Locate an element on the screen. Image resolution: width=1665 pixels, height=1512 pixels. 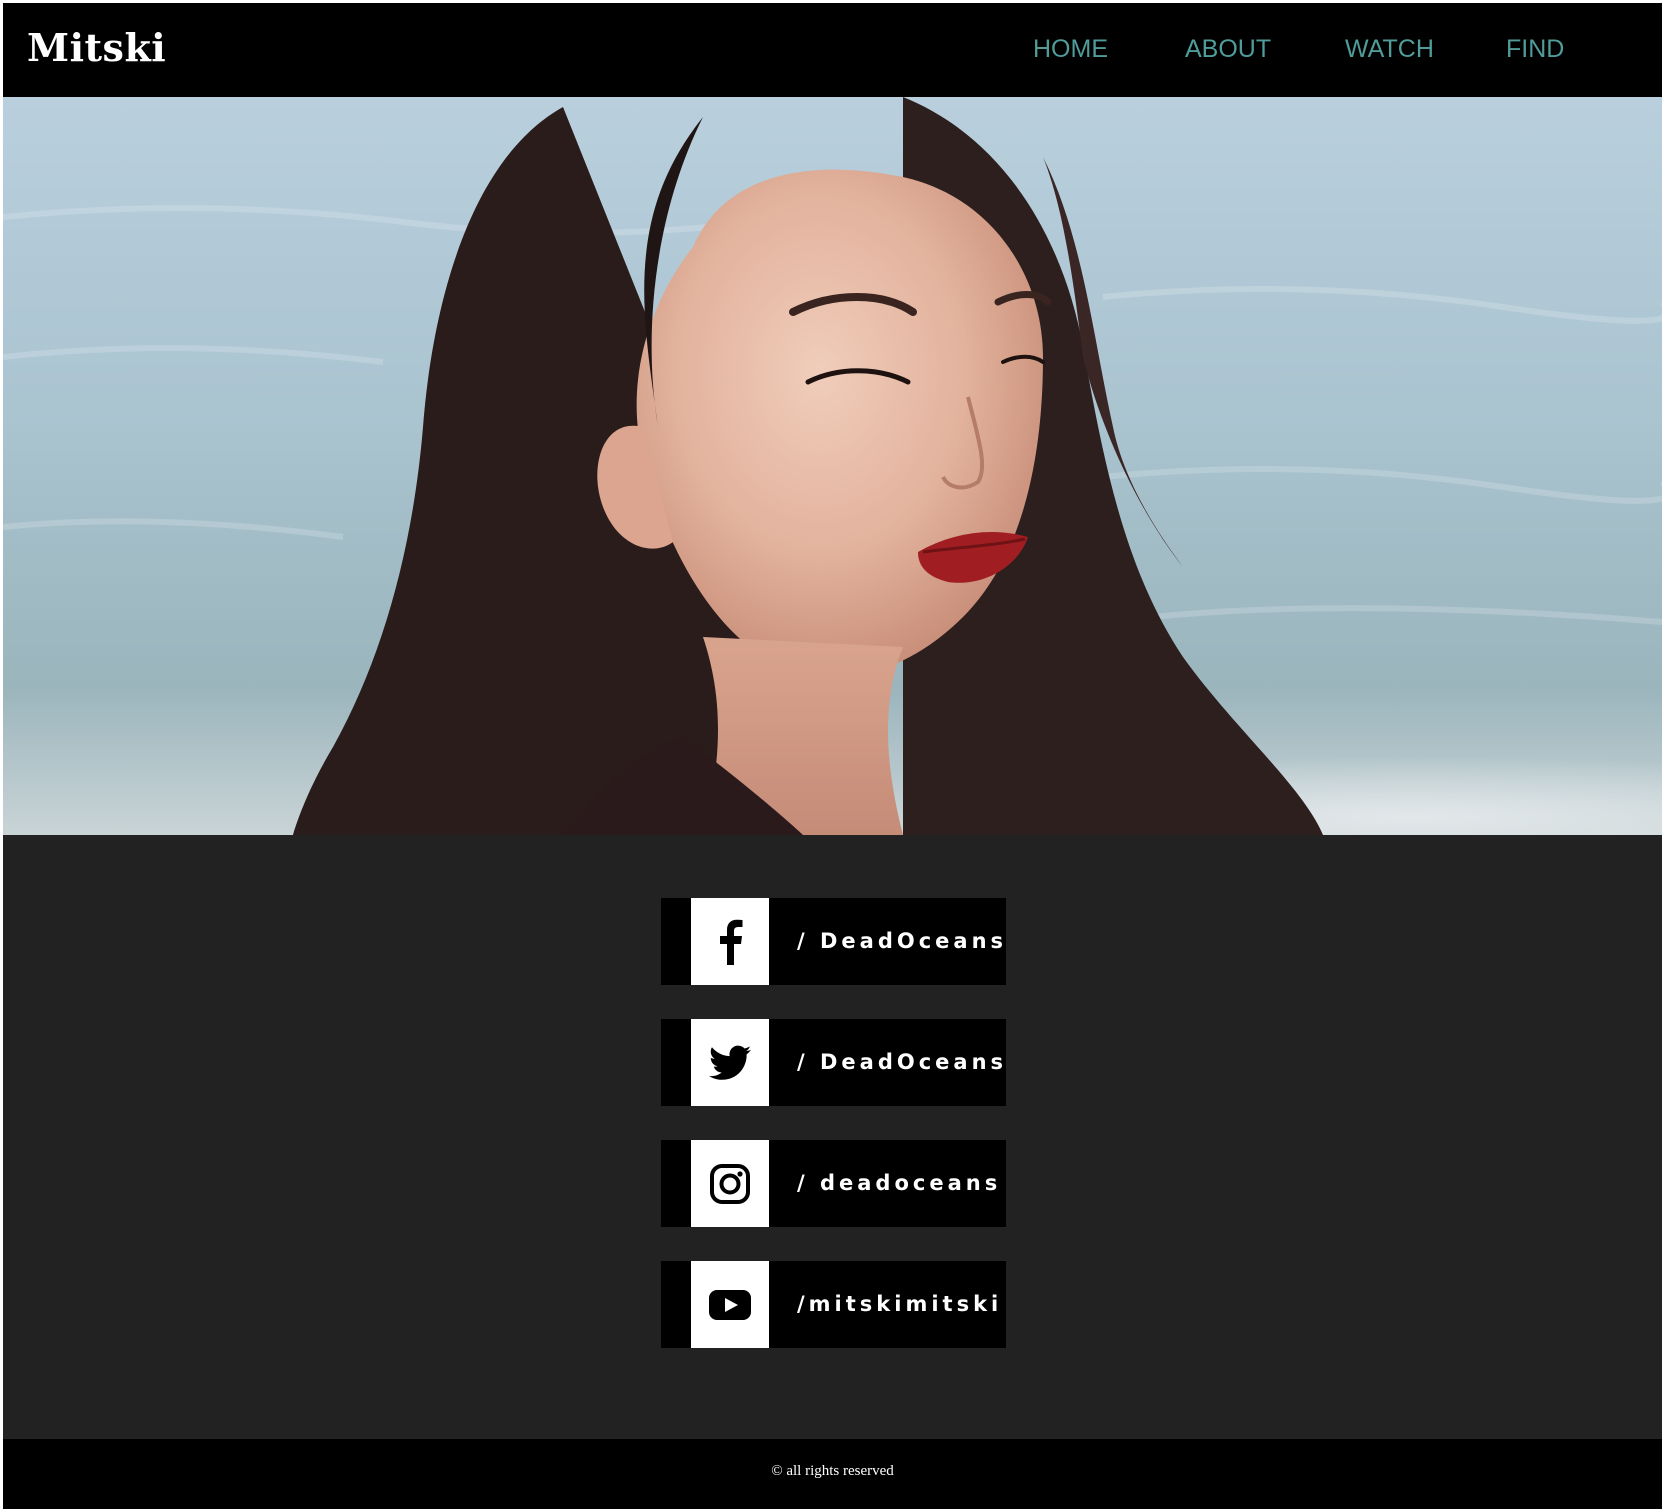
copyright-text: © all rights reserved is located at coordinates (832, 1471).